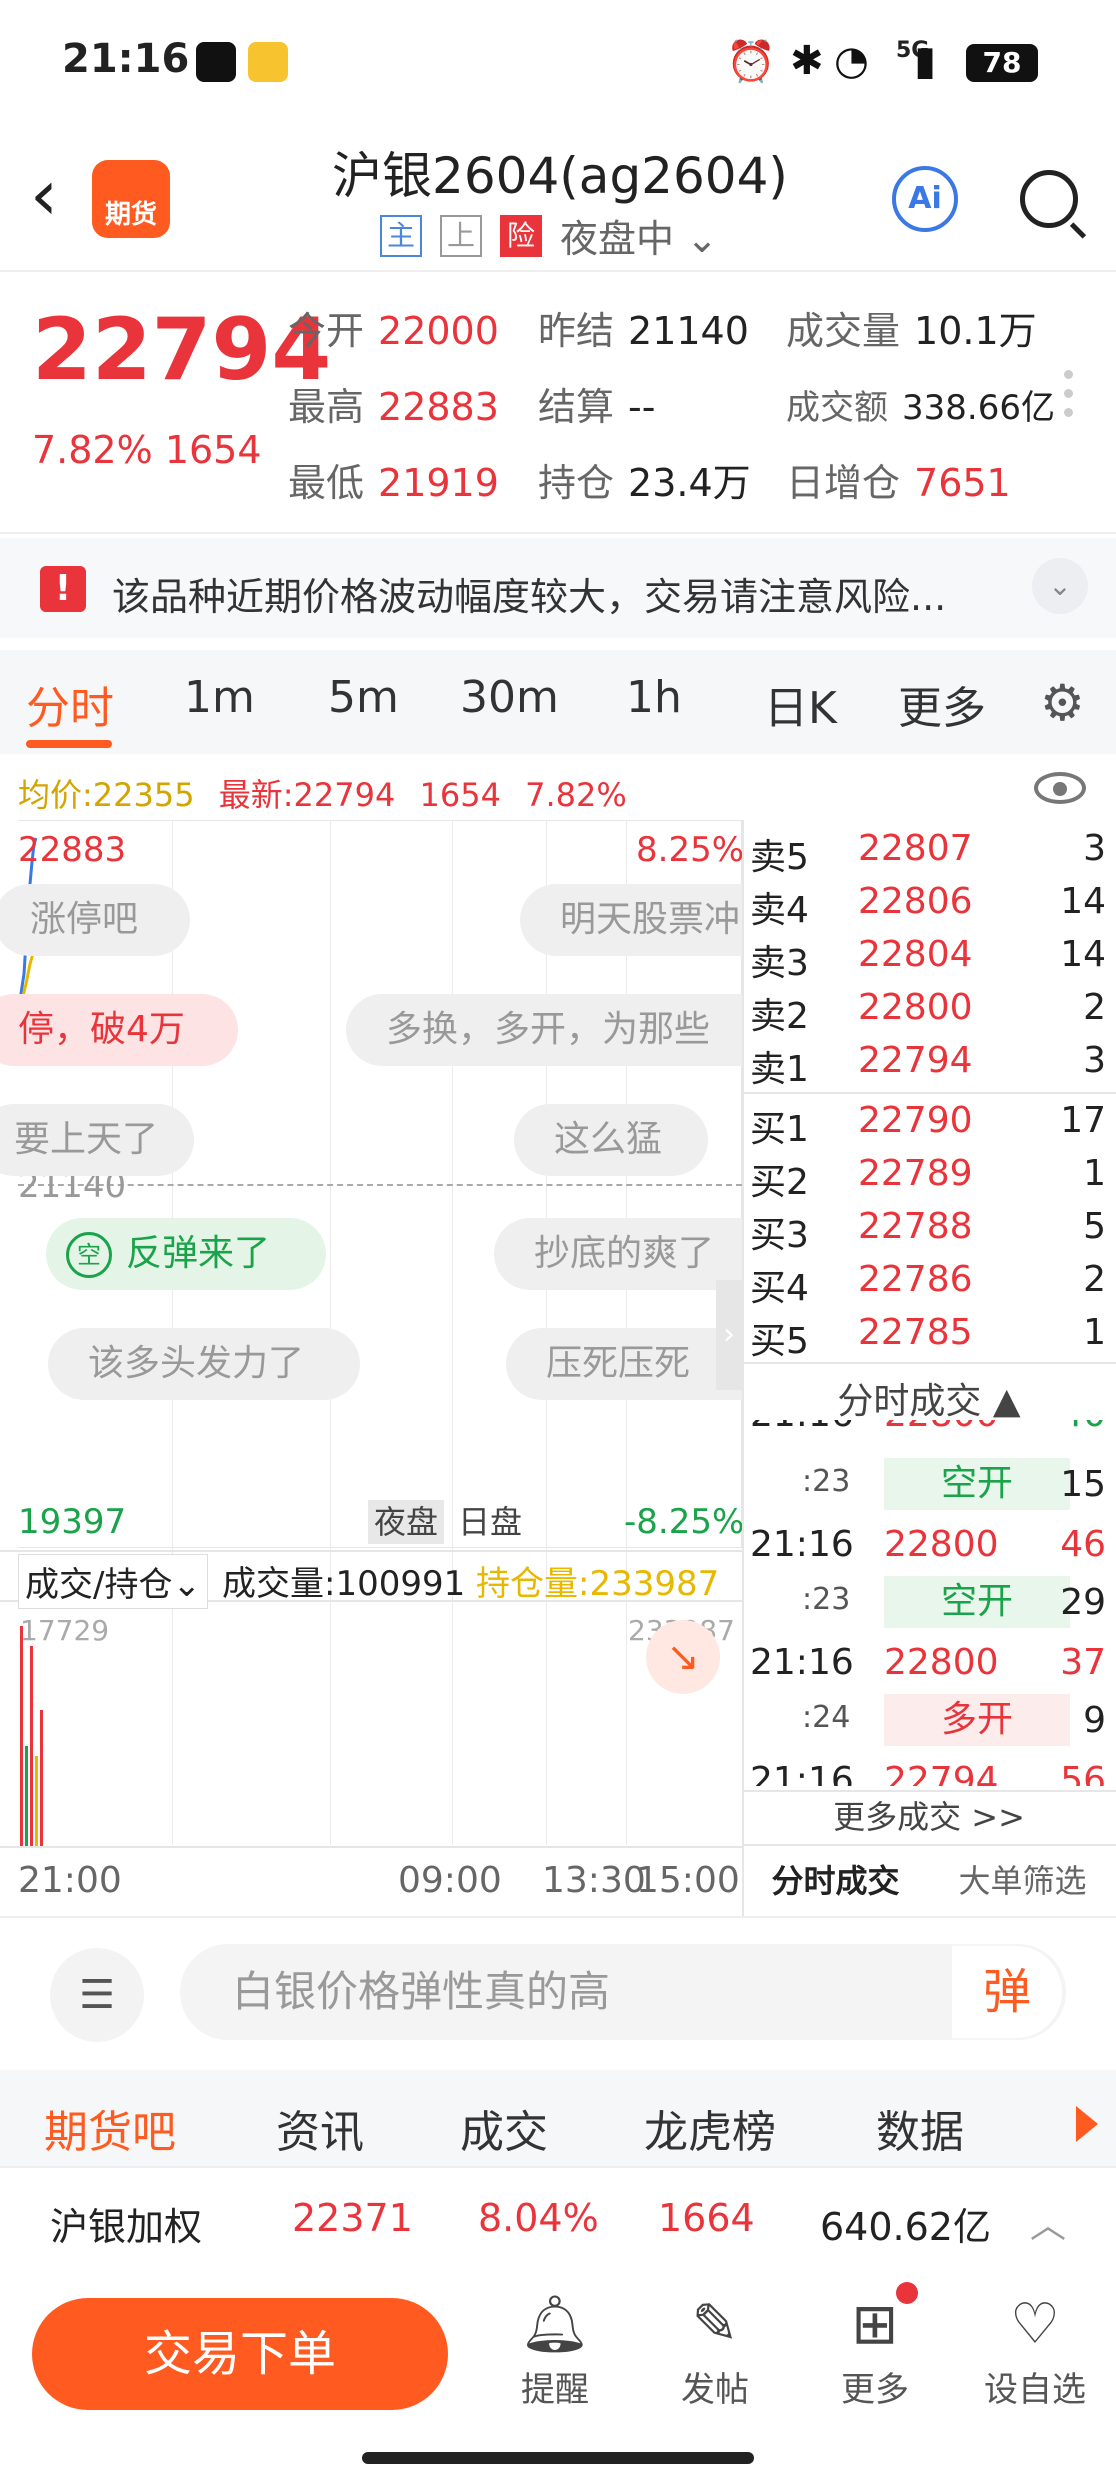 The image size is (1116, 2484). I want to click on eye-icon, so click(1060, 788).